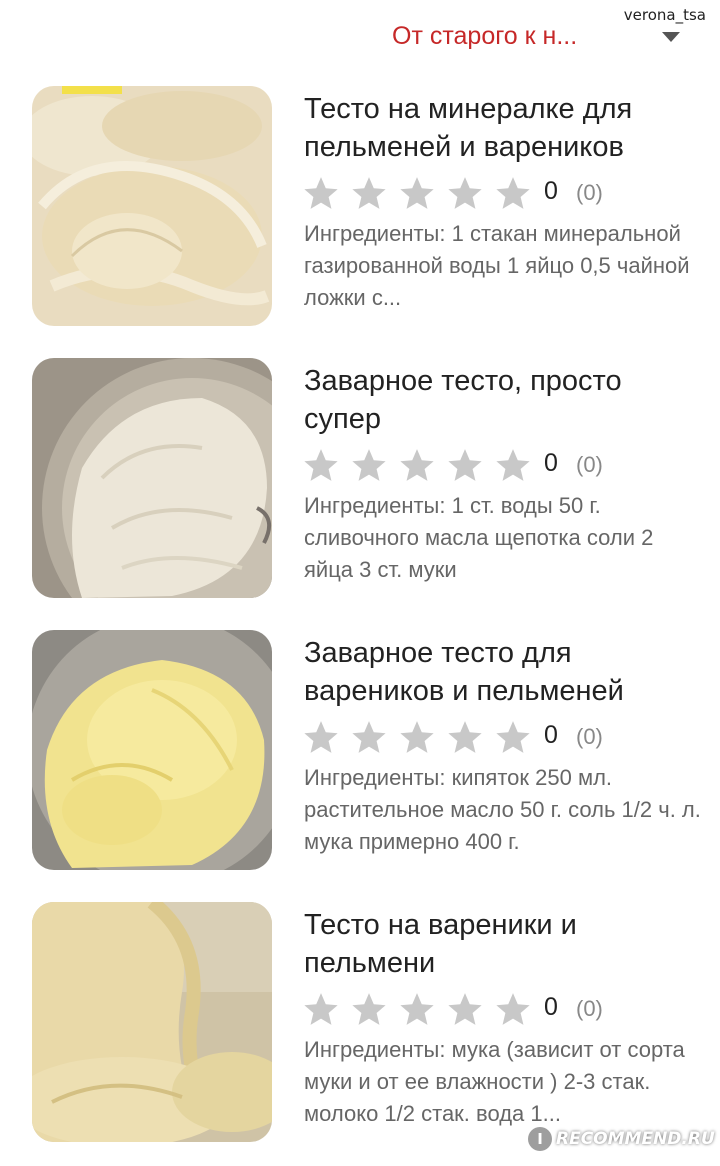 The image size is (720, 1166). What do you see at coordinates (635, 1139) in the screenshot?
I see `recommend-watermark-text: RECOMMEND.RU` at bounding box center [635, 1139].